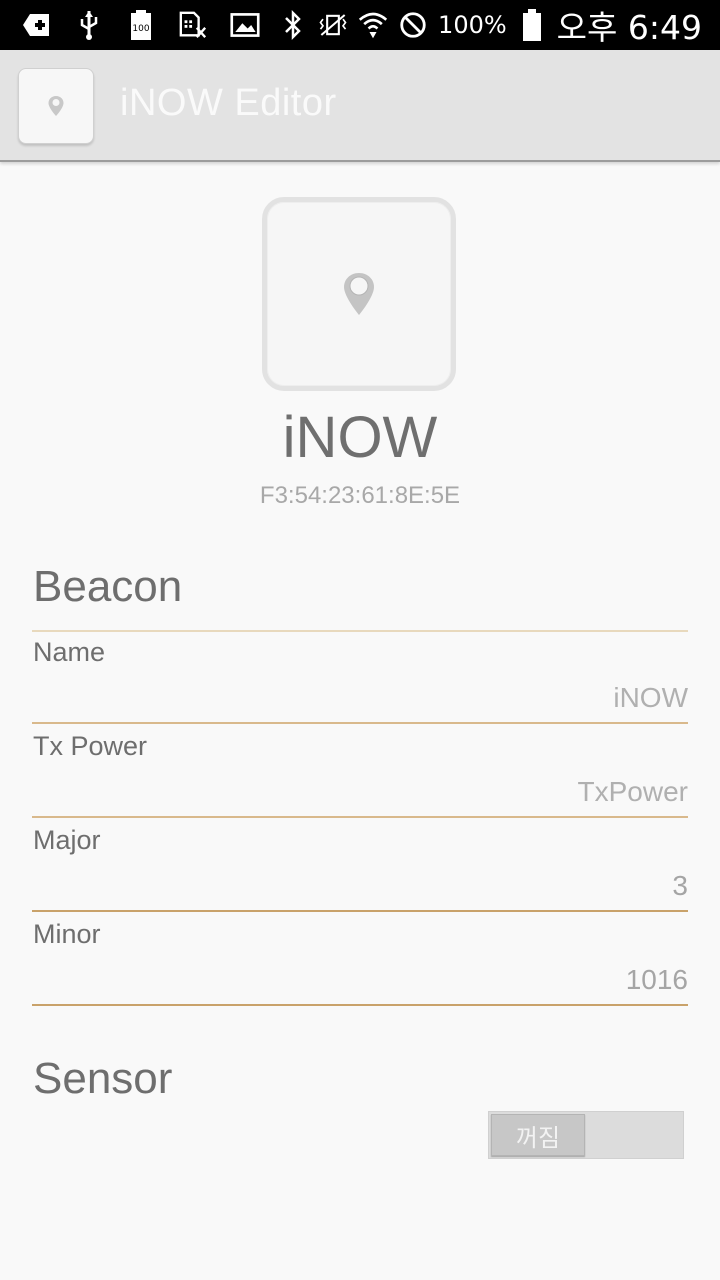  What do you see at coordinates (360, 631) in the screenshot?
I see `section-divider` at bounding box center [360, 631].